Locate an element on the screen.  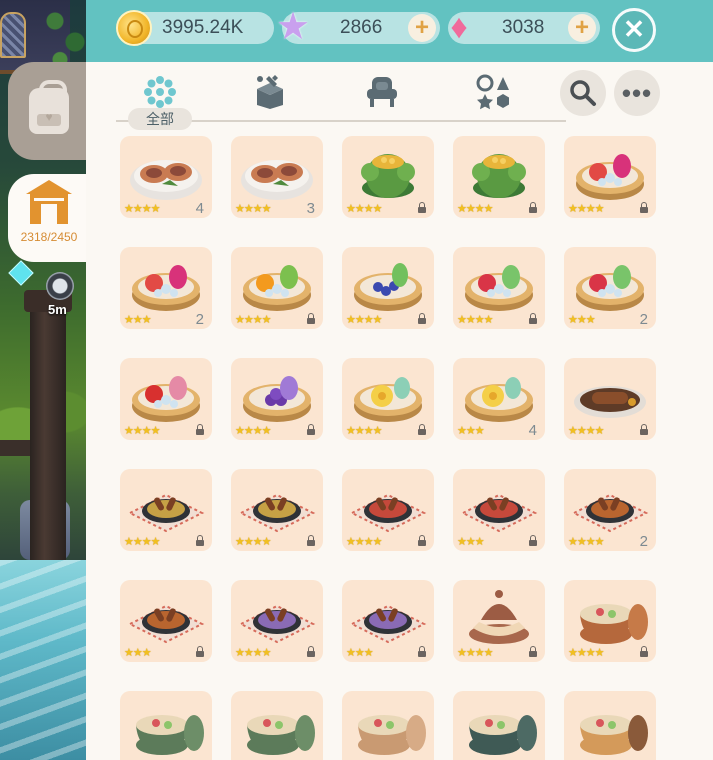
item-cell: ★★★ 4 is located at coordinates (499, 399).